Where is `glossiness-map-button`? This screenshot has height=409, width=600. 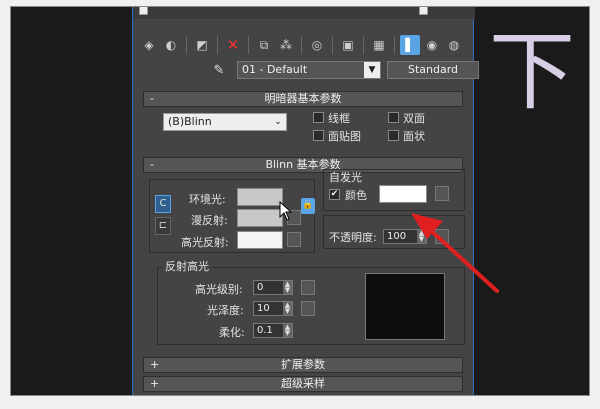
glossiness-map-button is located at coordinates (308, 308).